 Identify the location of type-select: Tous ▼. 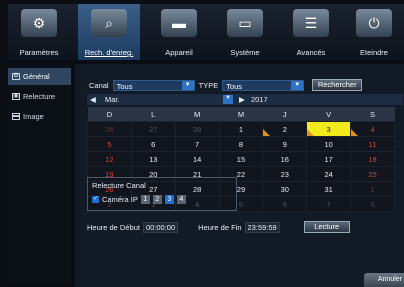
(263, 85).